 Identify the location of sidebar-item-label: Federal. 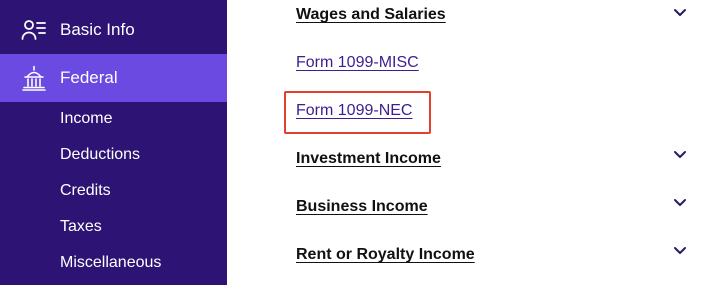
(89, 77).